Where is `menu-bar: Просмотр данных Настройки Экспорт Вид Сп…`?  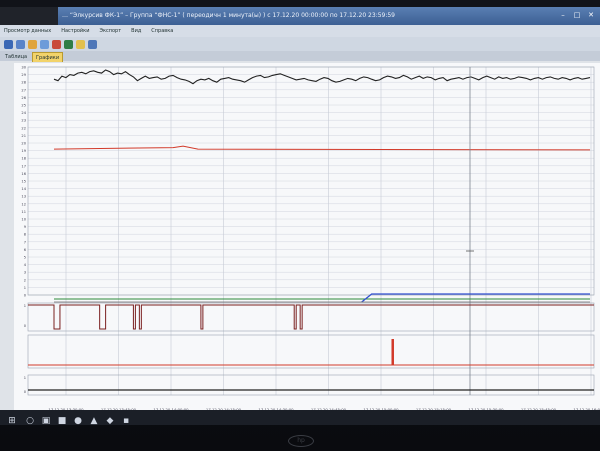 menu-bar: Просмотр данных Настройки Экспорт Вид Сп… is located at coordinates (300, 31).